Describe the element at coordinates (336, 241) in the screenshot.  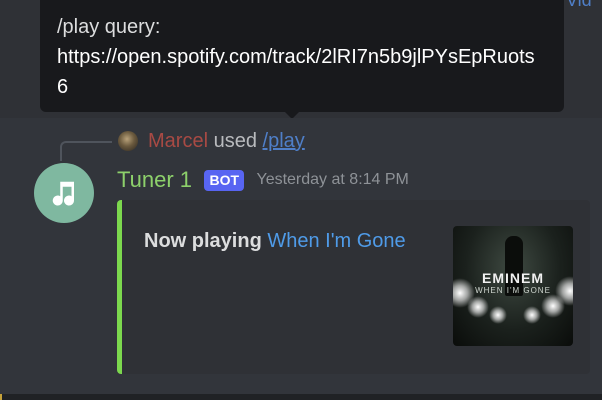
I see `song-title-link: When I'm Gone` at that location.